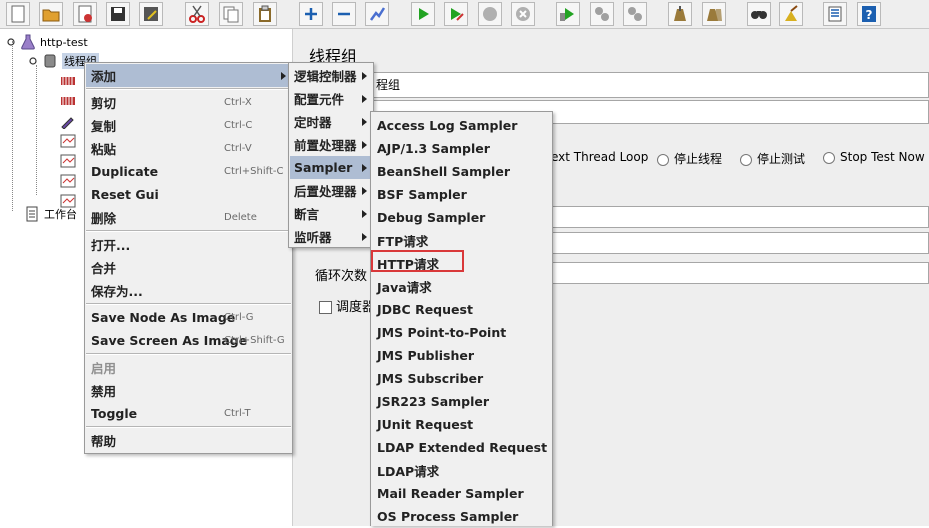 The image size is (929, 528). I want to click on context-menu-item: 合并, so click(188, 267).